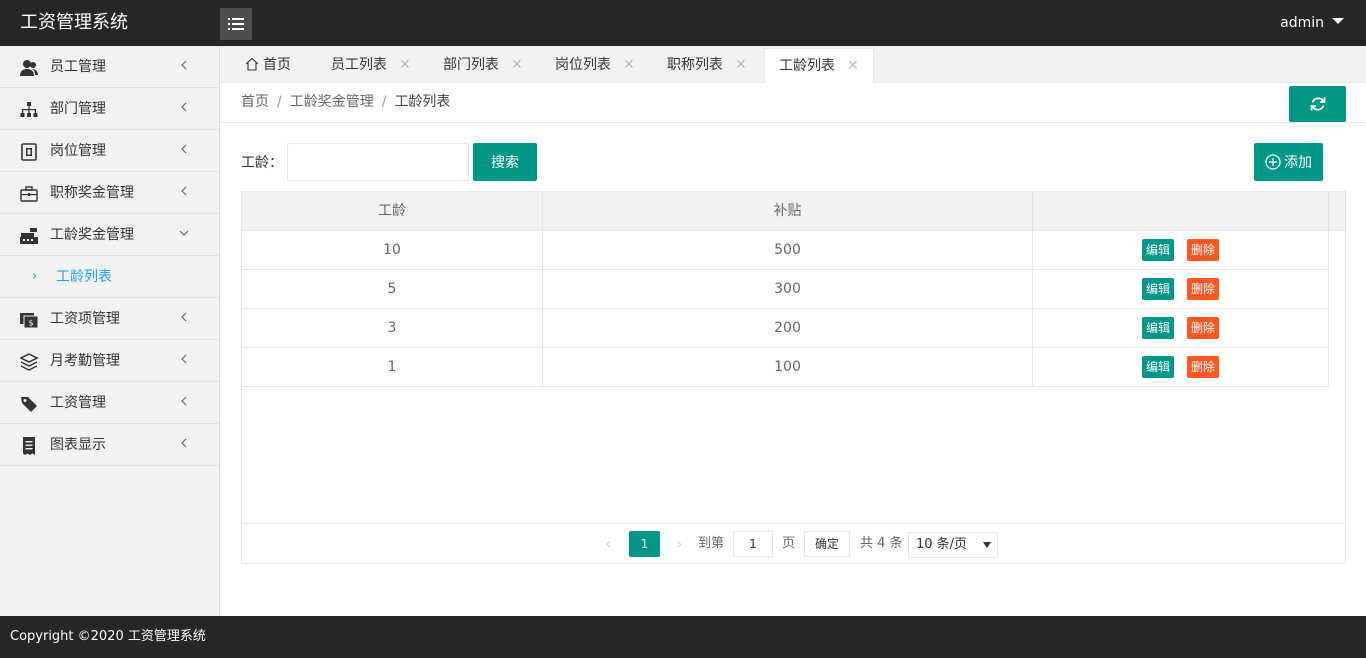  What do you see at coordinates (84, 277) in the screenshot?
I see `sidebar-subitem-label: 工龄列表` at bounding box center [84, 277].